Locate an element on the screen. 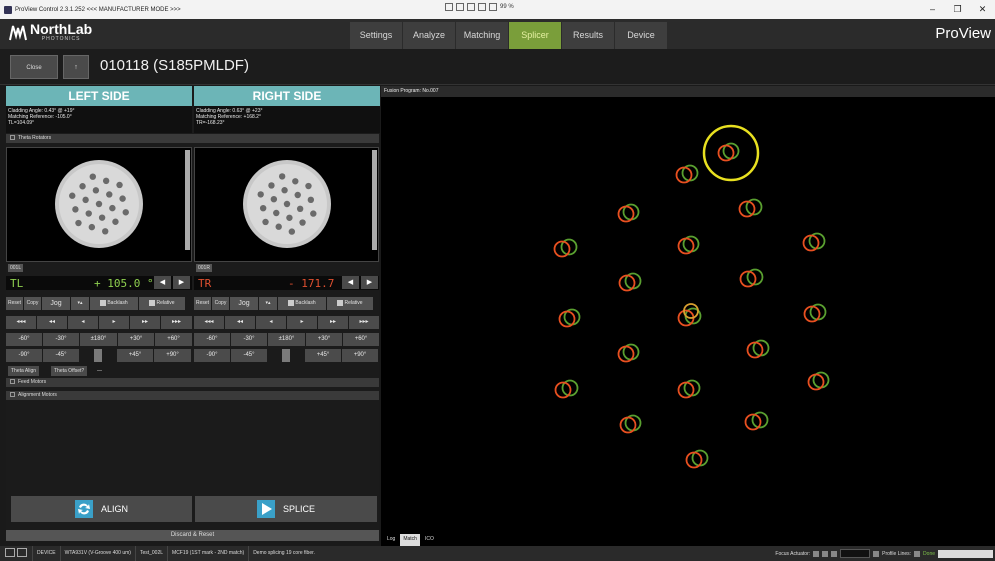  focus-c-icon is located at coordinates (834, 553).